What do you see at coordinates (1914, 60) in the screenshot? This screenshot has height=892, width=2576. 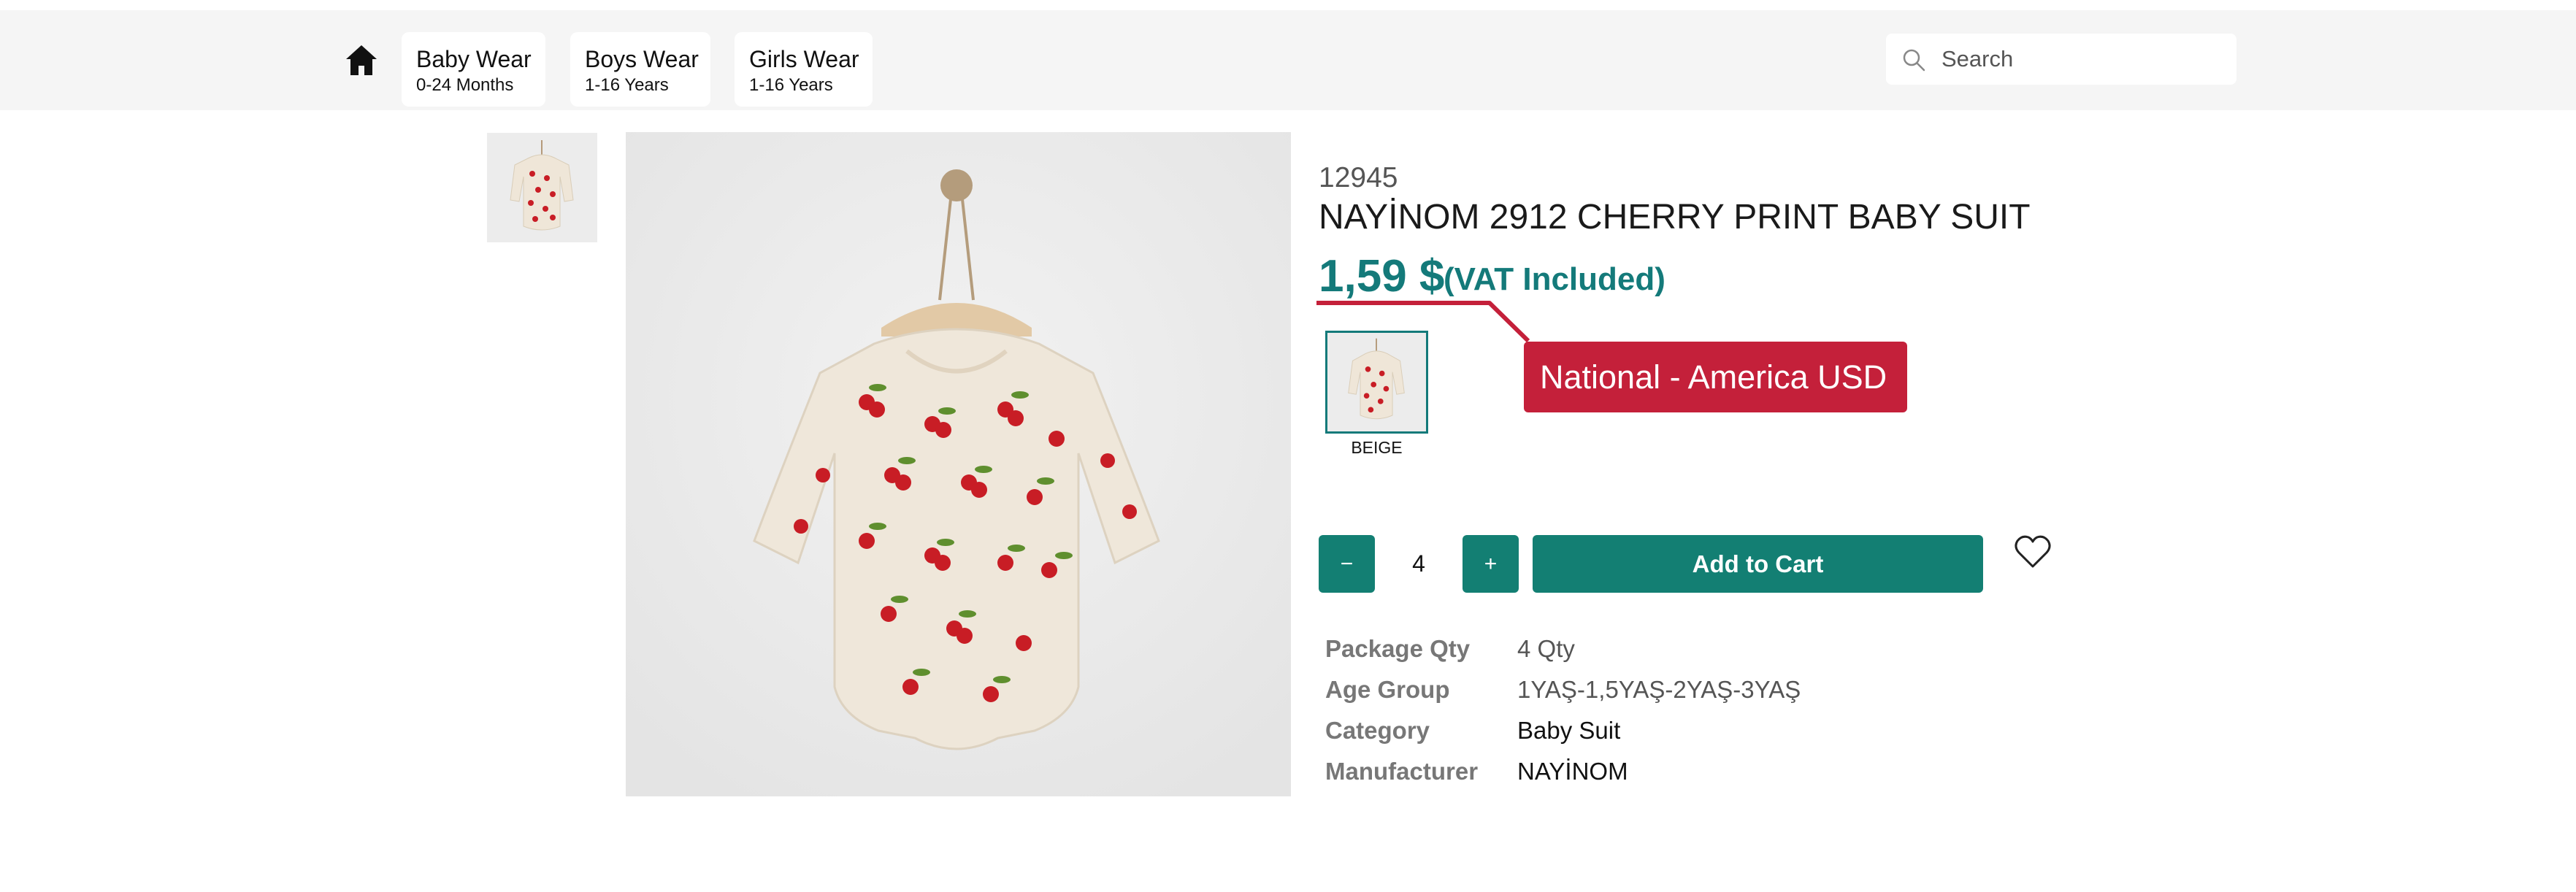 I see `search-icon` at bounding box center [1914, 60].